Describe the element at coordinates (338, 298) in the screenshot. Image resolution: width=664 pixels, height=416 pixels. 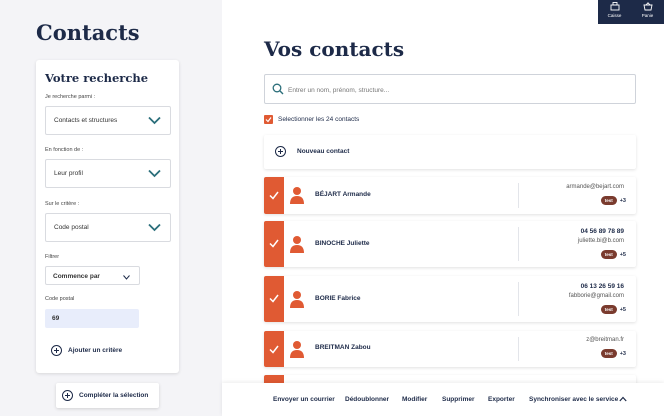
I see `contact-name: BORIE Fabrice` at that location.